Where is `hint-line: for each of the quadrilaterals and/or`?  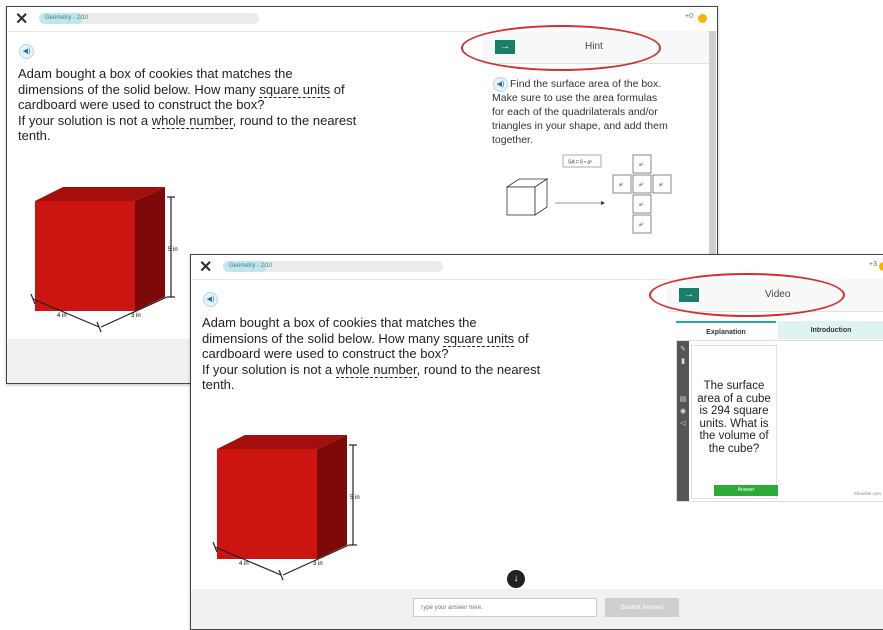 hint-line: for each of the quadrilaterals and/or is located at coordinates (575, 112).